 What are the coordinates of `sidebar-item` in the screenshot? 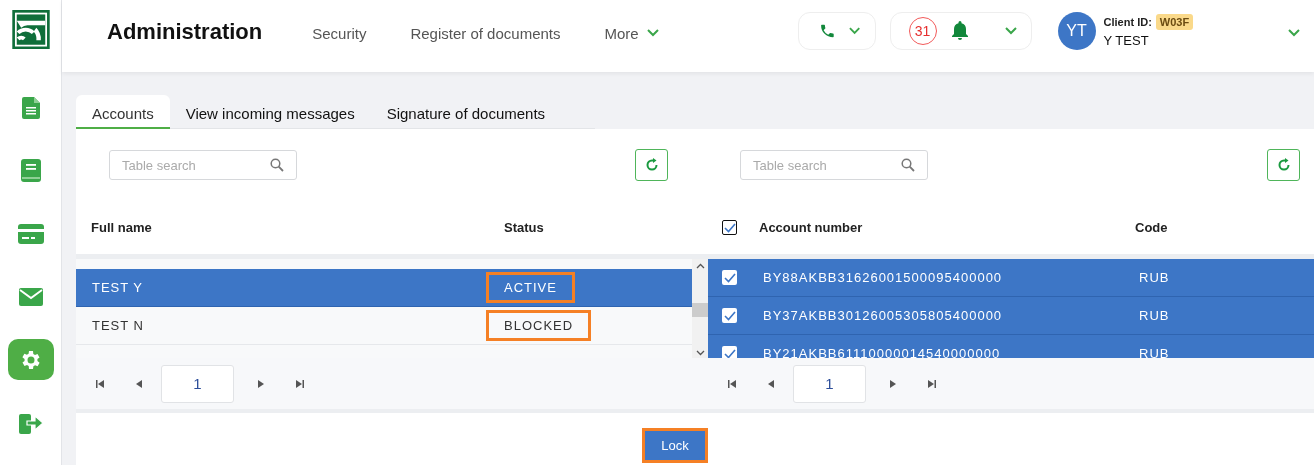 It's located at (30, 360).